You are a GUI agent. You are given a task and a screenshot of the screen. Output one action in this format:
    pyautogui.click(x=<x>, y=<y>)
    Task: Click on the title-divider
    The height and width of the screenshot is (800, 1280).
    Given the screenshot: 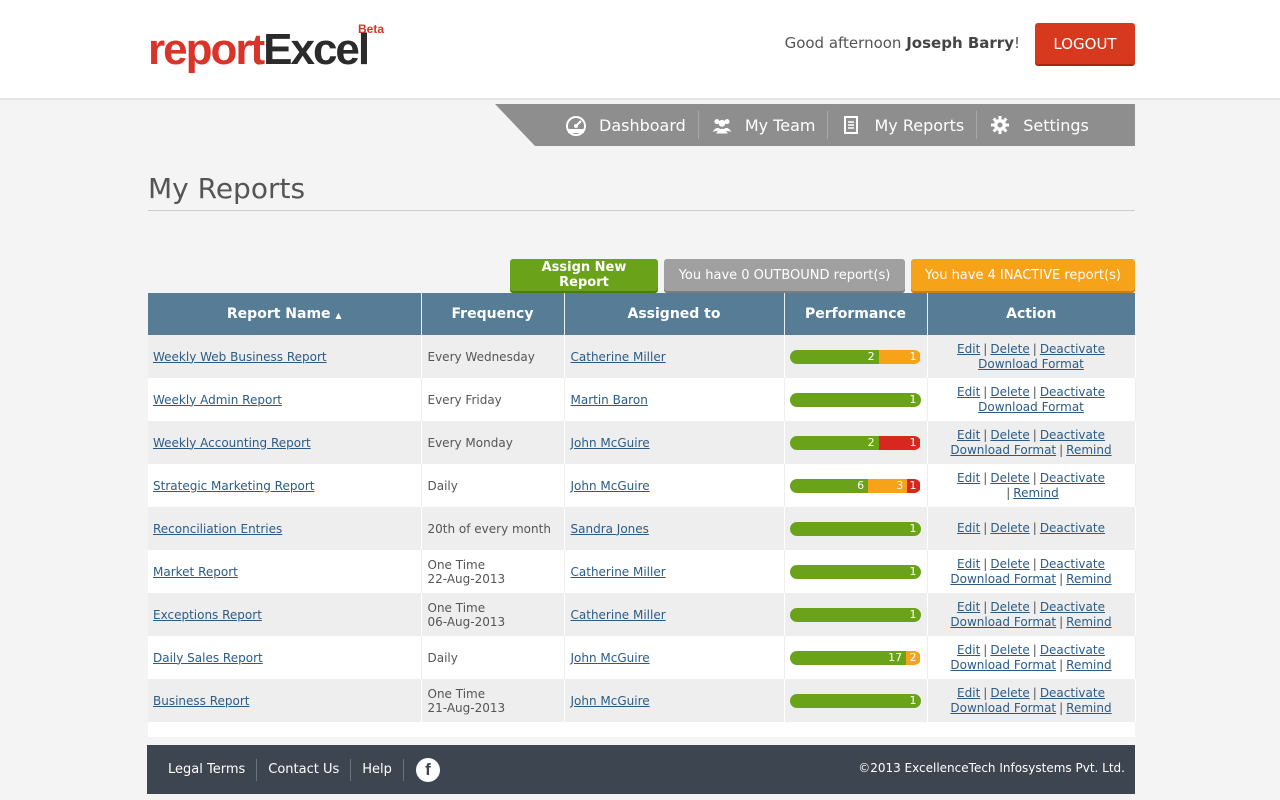 What is the action you would take?
    pyautogui.click(x=641, y=210)
    